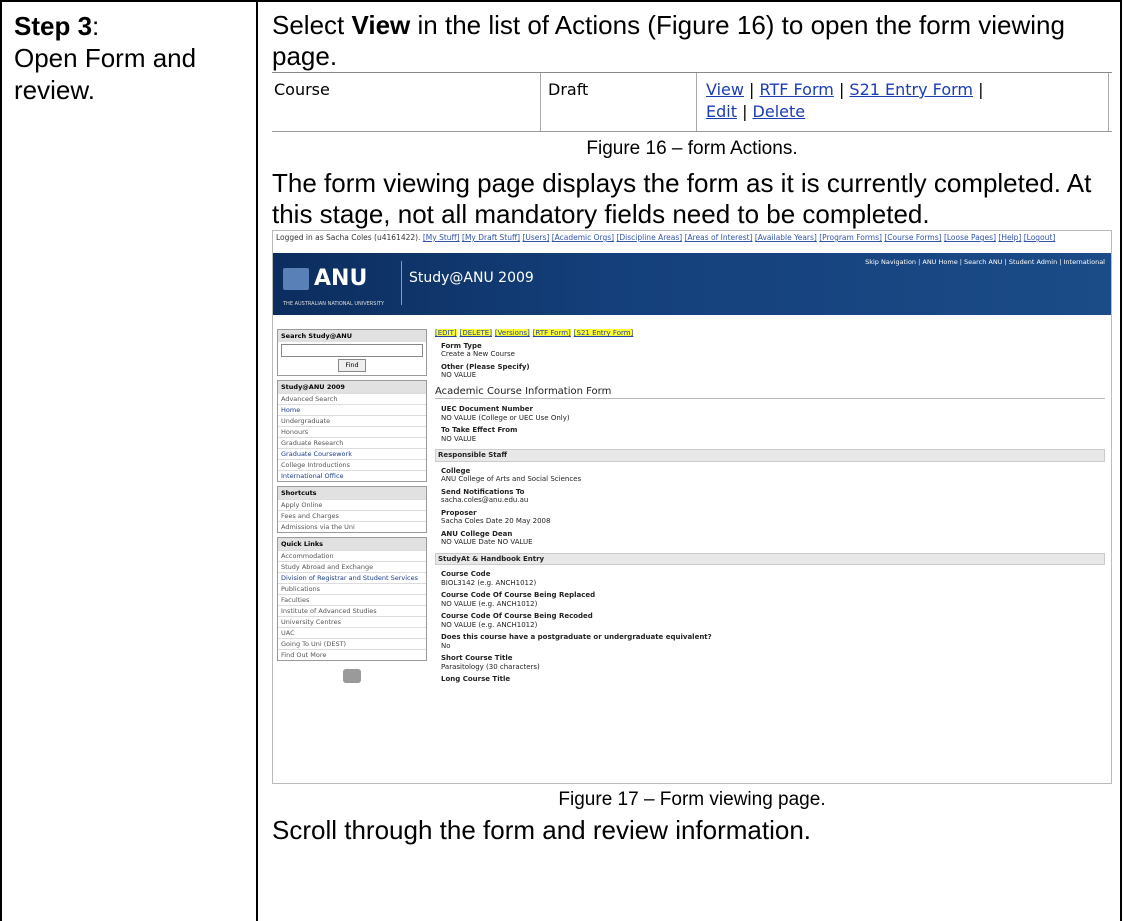 This screenshot has height=921, width=1124. Describe the element at coordinates (603, 333) in the screenshot. I see `s21-entry-form-action: [S21 Entry Form]` at that location.